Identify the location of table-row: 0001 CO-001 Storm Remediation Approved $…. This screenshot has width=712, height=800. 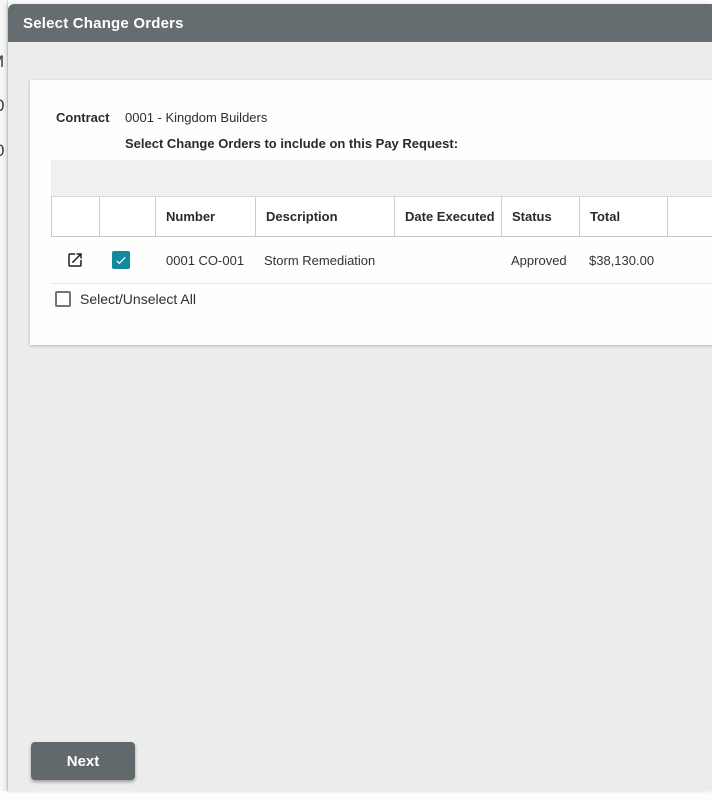
(381, 260).